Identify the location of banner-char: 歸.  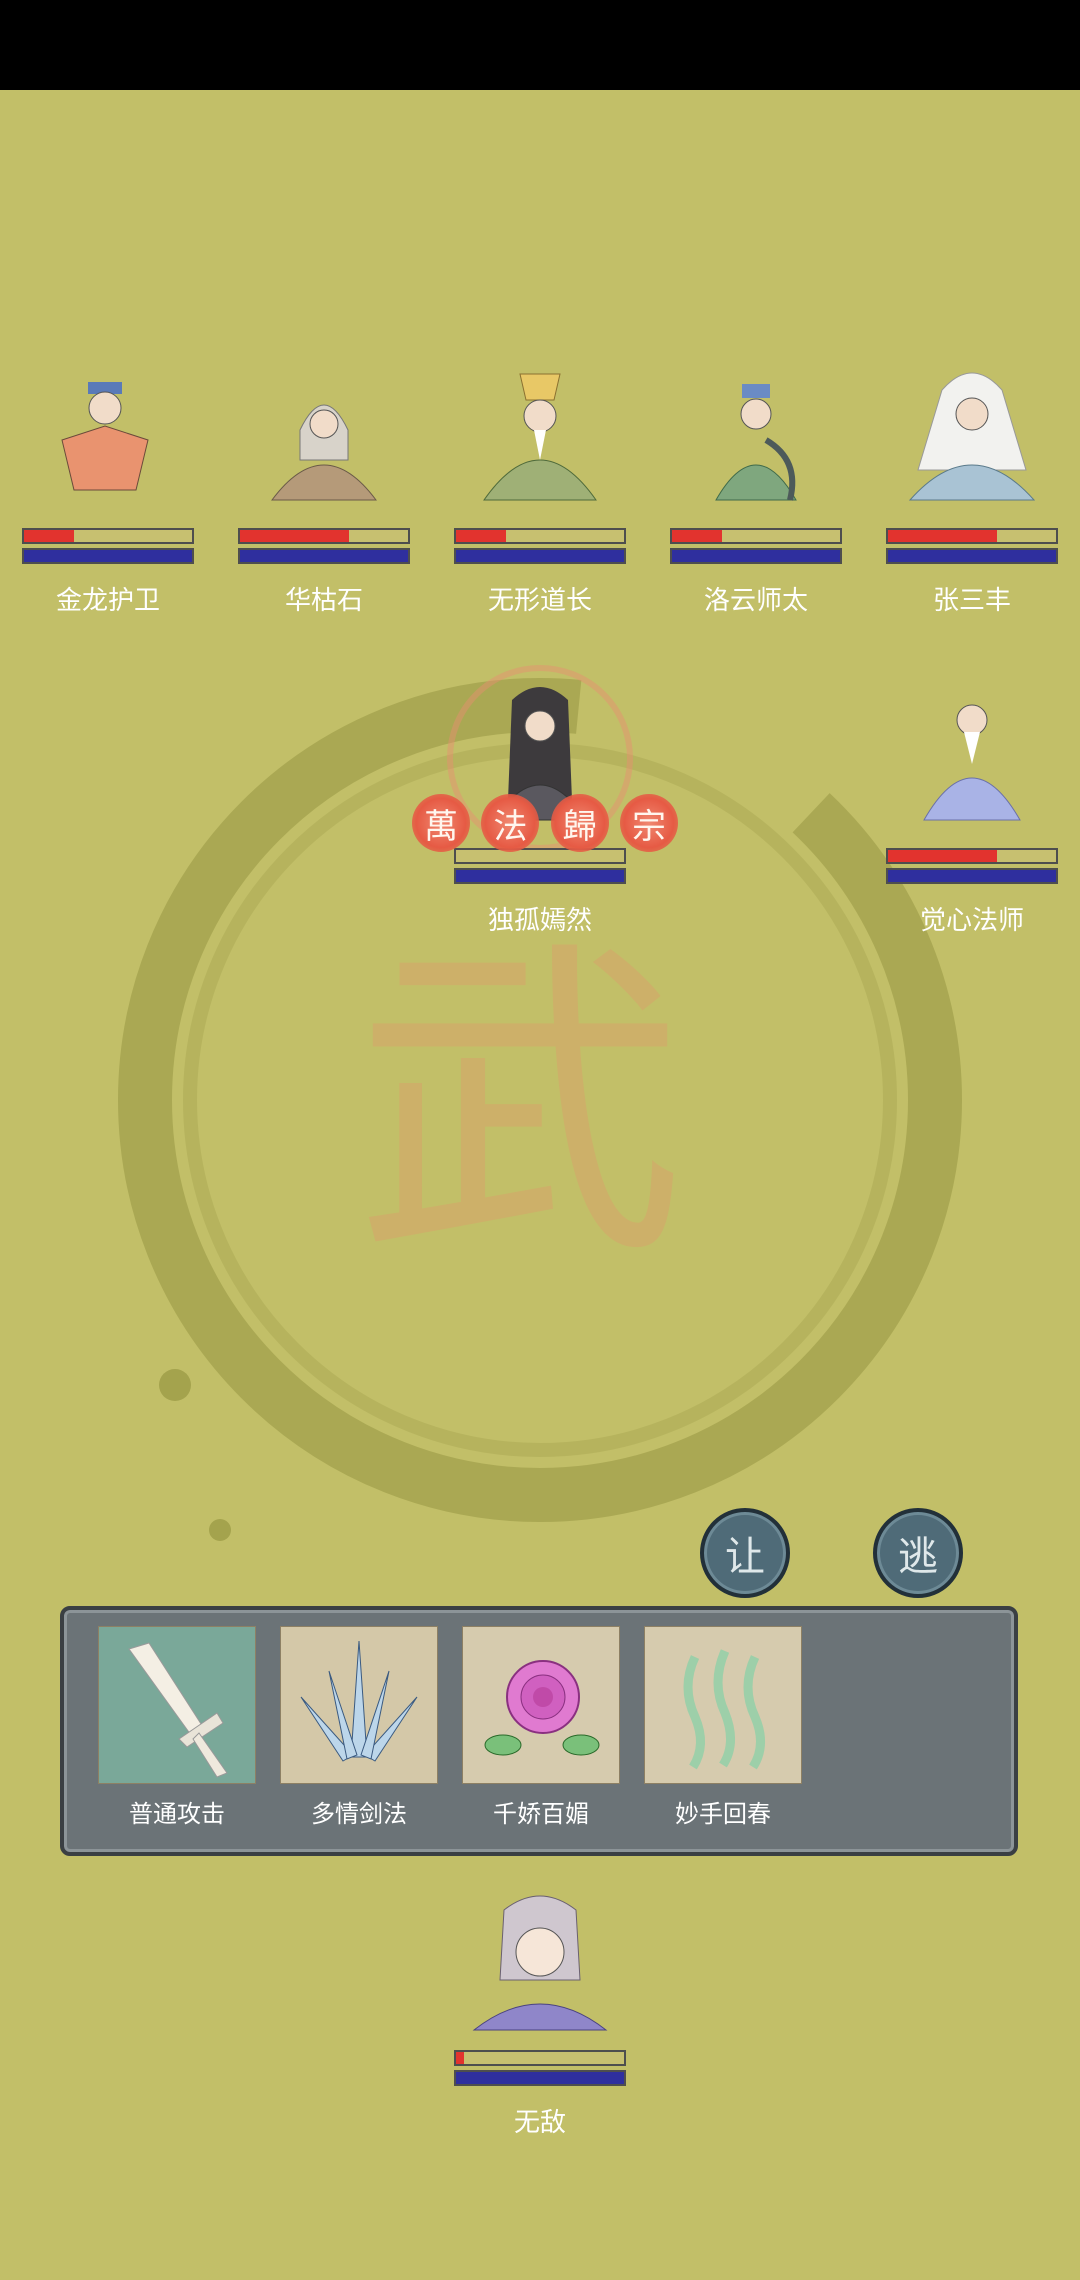
(579, 823).